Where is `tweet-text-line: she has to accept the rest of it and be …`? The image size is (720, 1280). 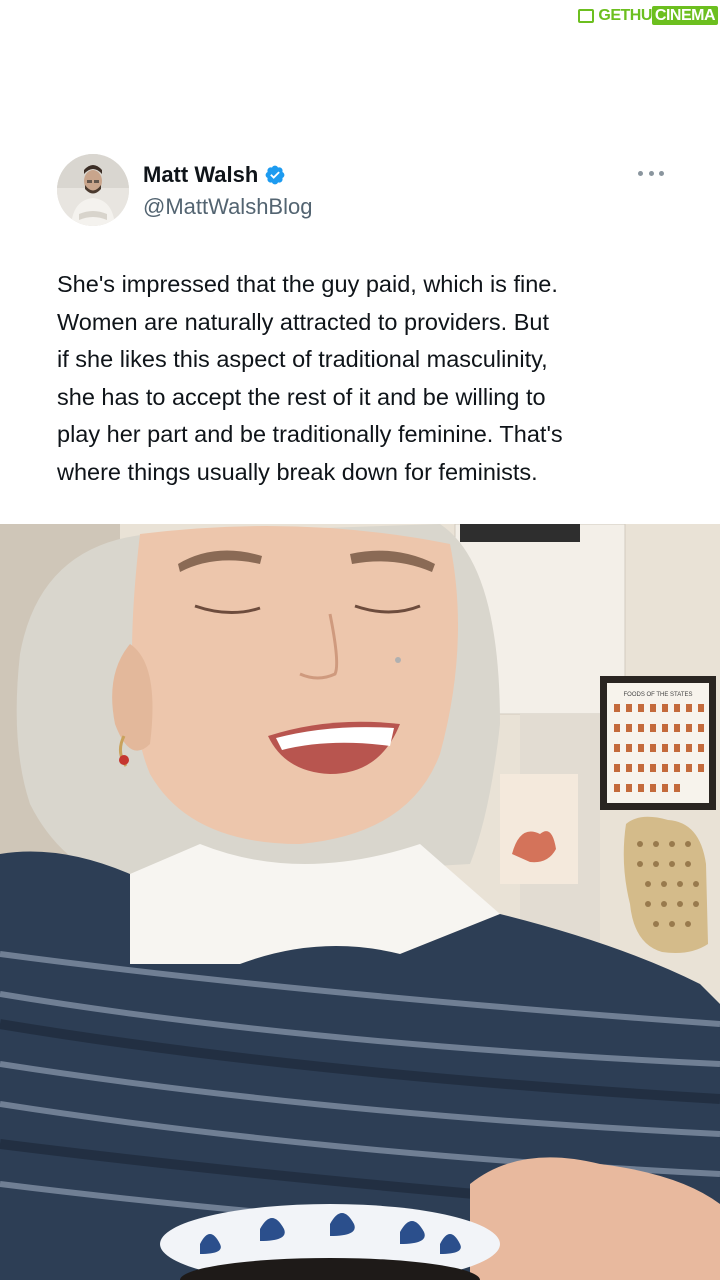 tweet-text-line: she has to accept the rest of it and be … is located at coordinates (301, 396).